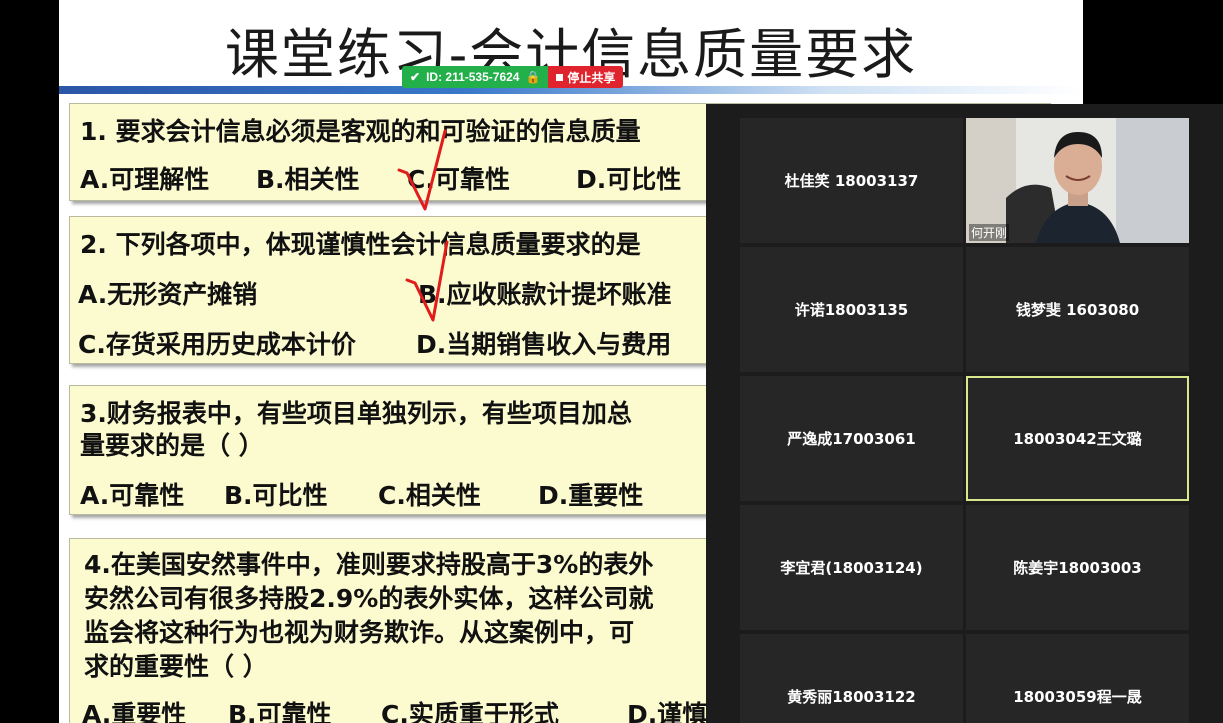 This screenshot has height=723, width=1223. Describe the element at coordinates (217, 344) in the screenshot. I see `q2-option-c: C.存货采用历史成本计价` at that location.